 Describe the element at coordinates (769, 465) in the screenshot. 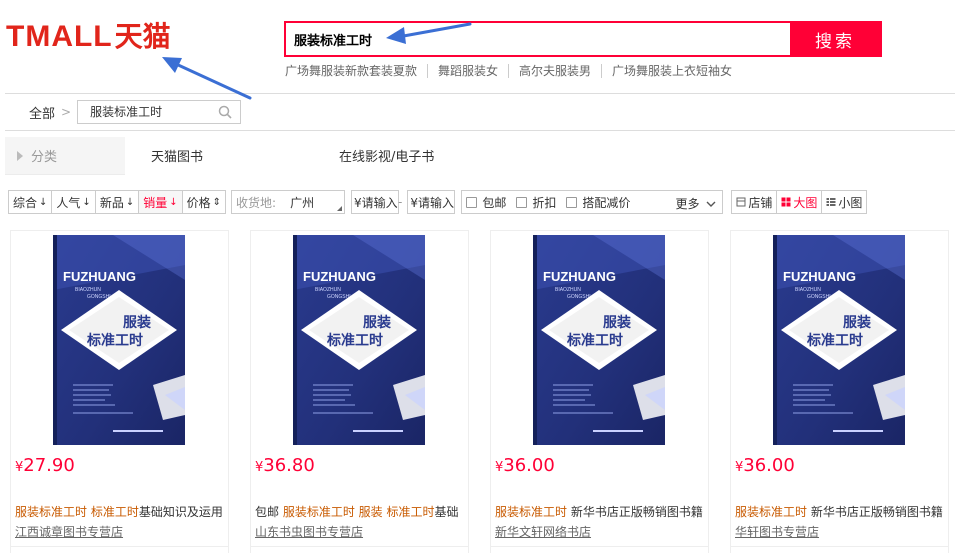

I see `price-value: 36.00` at that location.